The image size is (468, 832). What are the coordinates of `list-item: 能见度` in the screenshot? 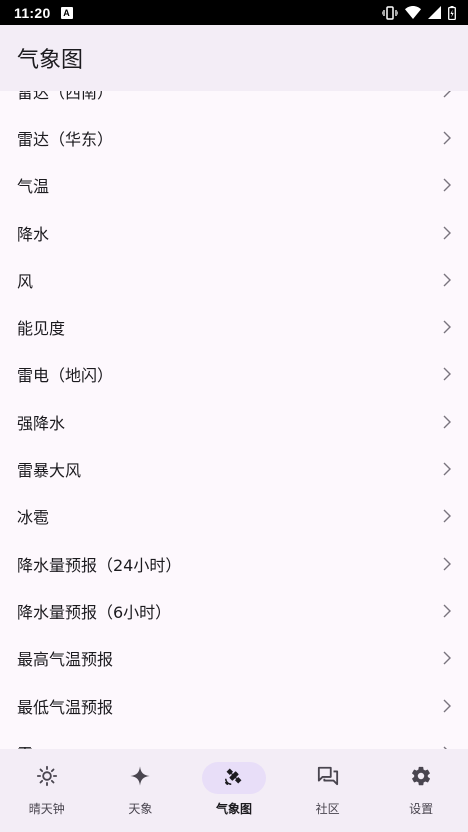 It's located at (234, 326).